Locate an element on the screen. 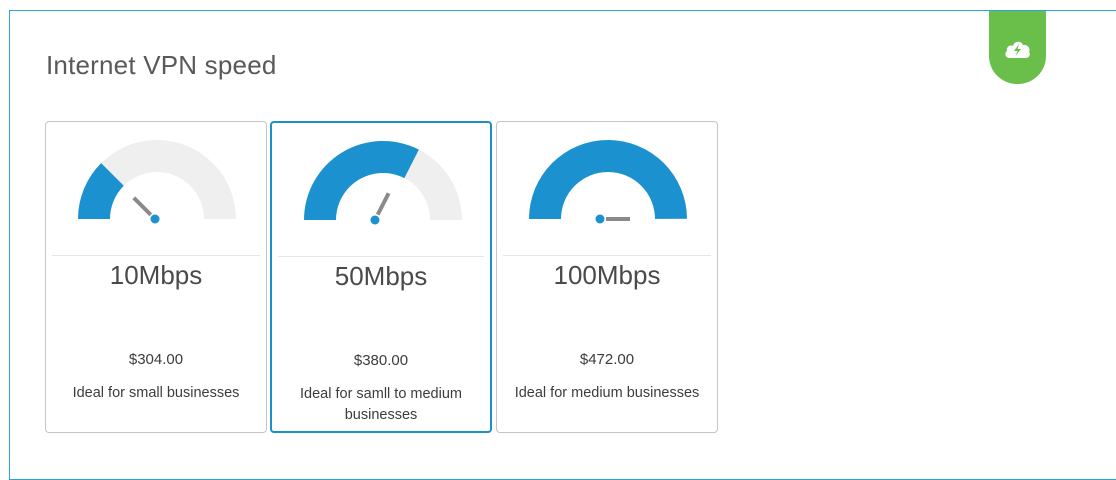  plan-price: $472.00 is located at coordinates (607, 359).